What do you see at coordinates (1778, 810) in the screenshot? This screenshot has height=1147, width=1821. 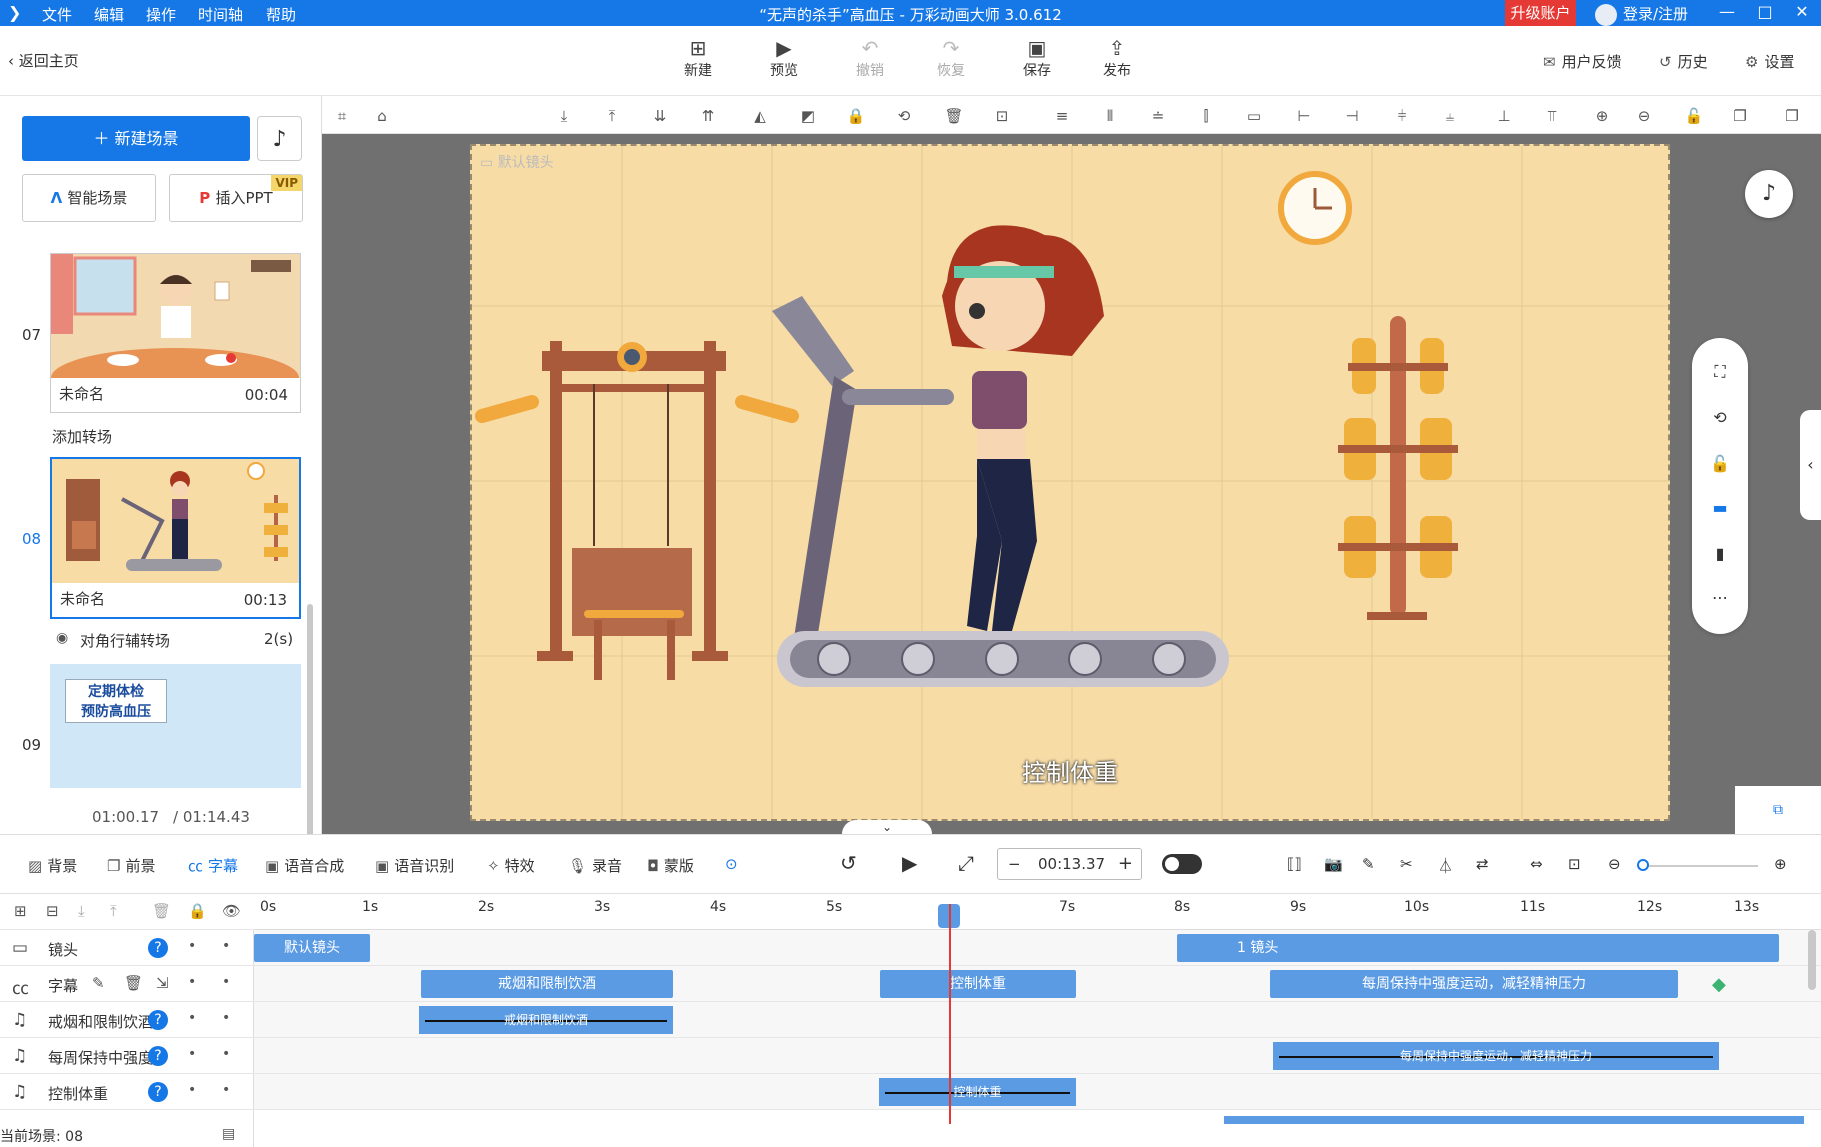 I see `minimap-button: ⧉` at bounding box center [1778, 810].